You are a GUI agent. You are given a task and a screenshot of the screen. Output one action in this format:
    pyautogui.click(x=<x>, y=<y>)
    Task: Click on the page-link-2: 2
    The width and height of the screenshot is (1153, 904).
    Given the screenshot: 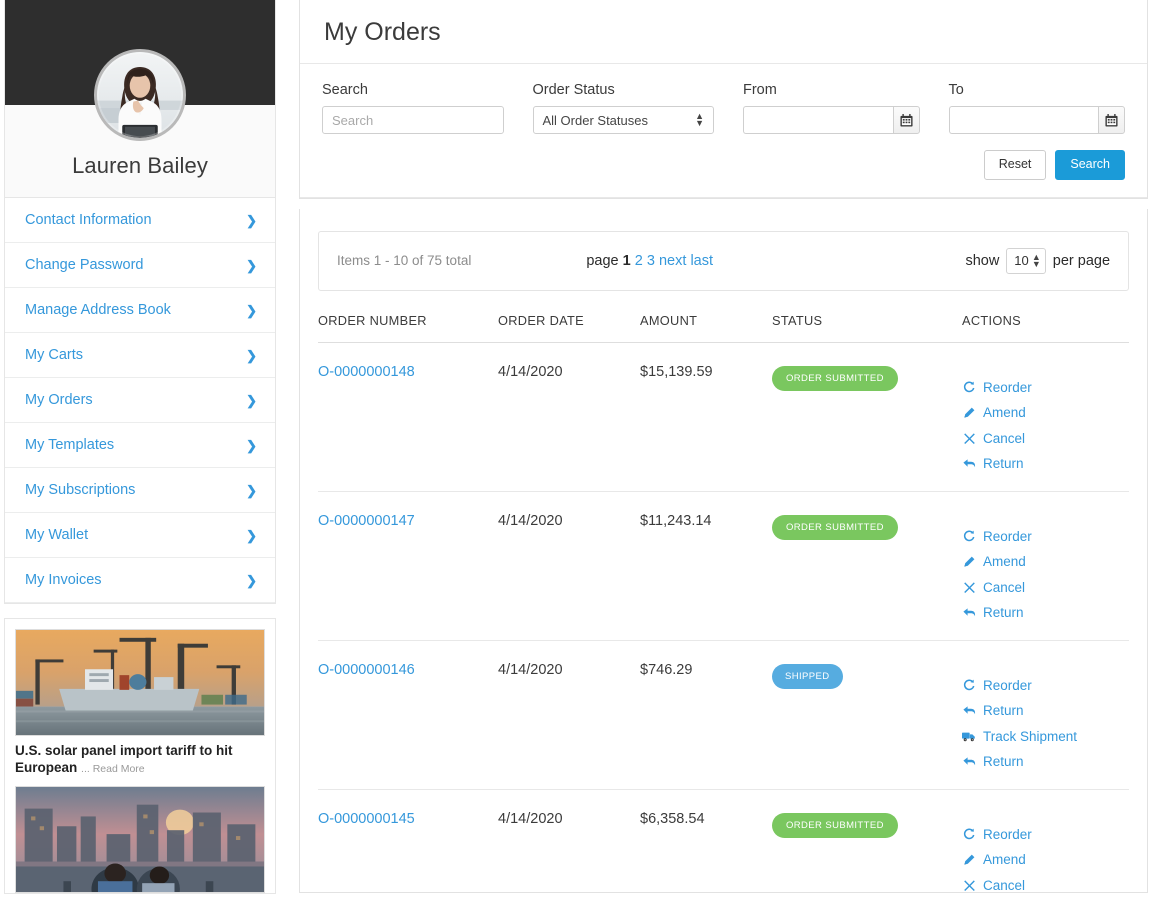 What is the action you would take?
    pyautogui.click(x=639, y=261)
    